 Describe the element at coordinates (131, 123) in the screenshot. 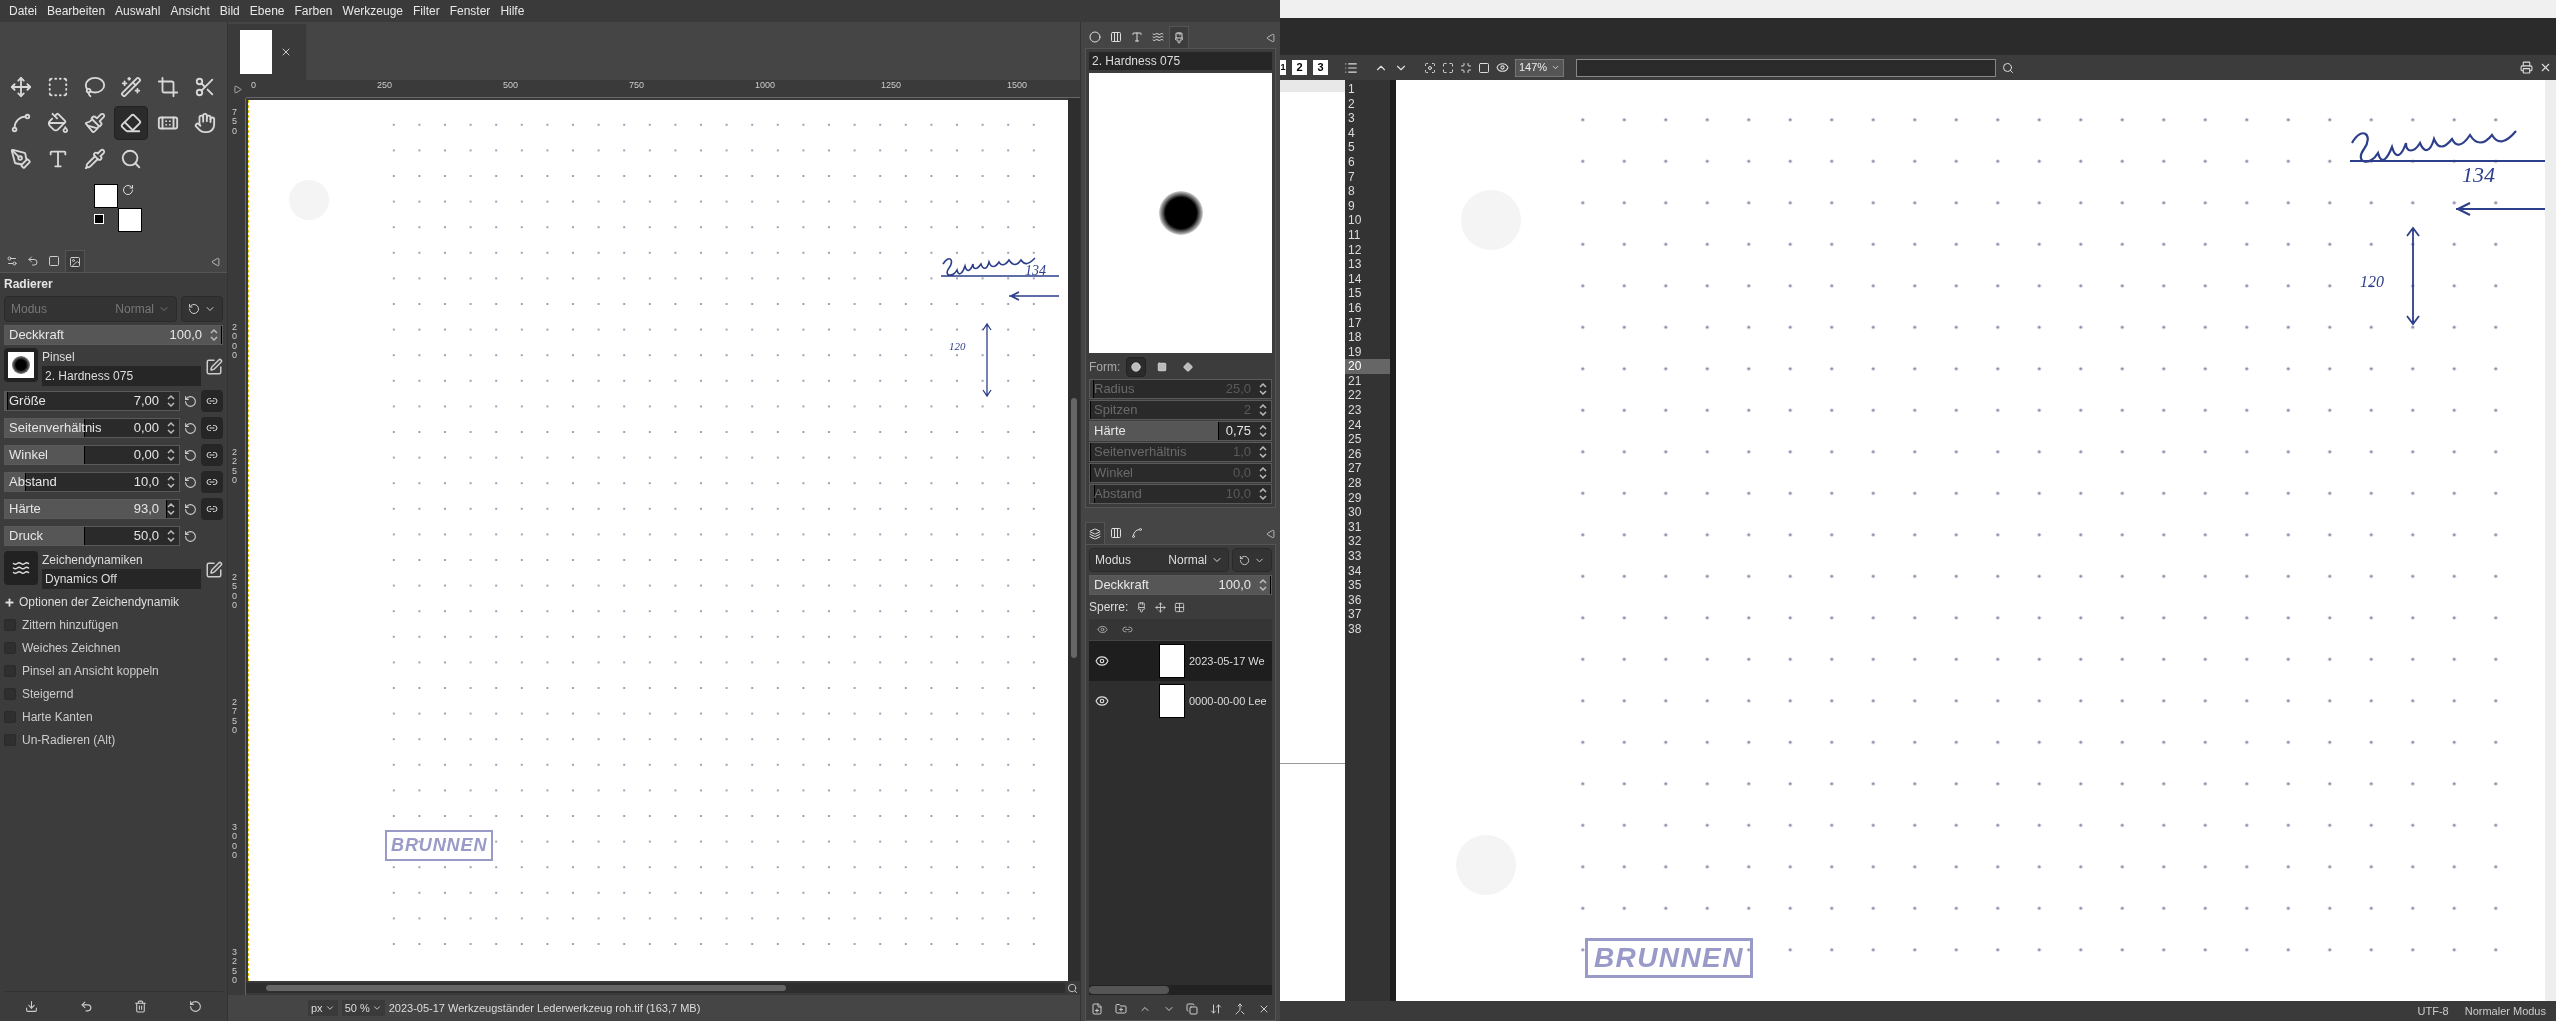

I see `eraser-icon` at that location.